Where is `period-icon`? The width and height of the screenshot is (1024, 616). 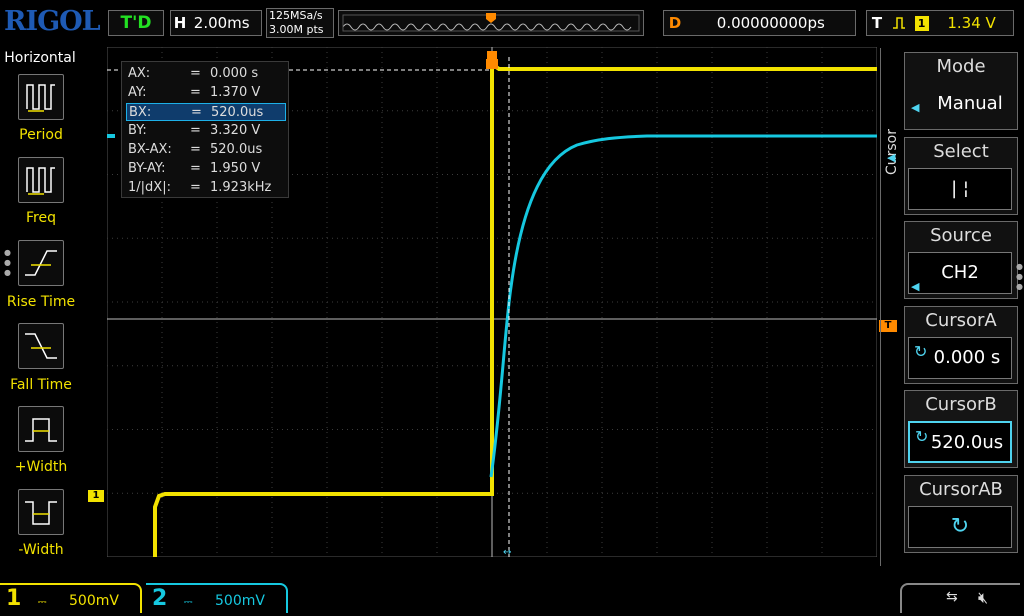
period-icon is located at coordinates (40, 98).